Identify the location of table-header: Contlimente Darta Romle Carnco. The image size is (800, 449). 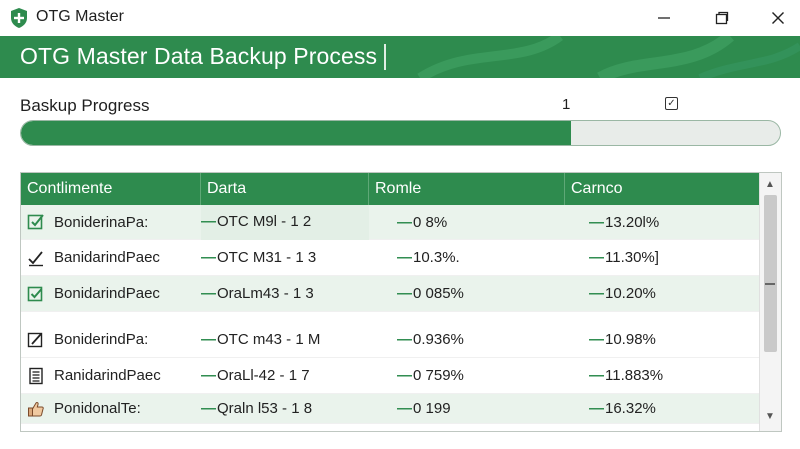
(390, 189).